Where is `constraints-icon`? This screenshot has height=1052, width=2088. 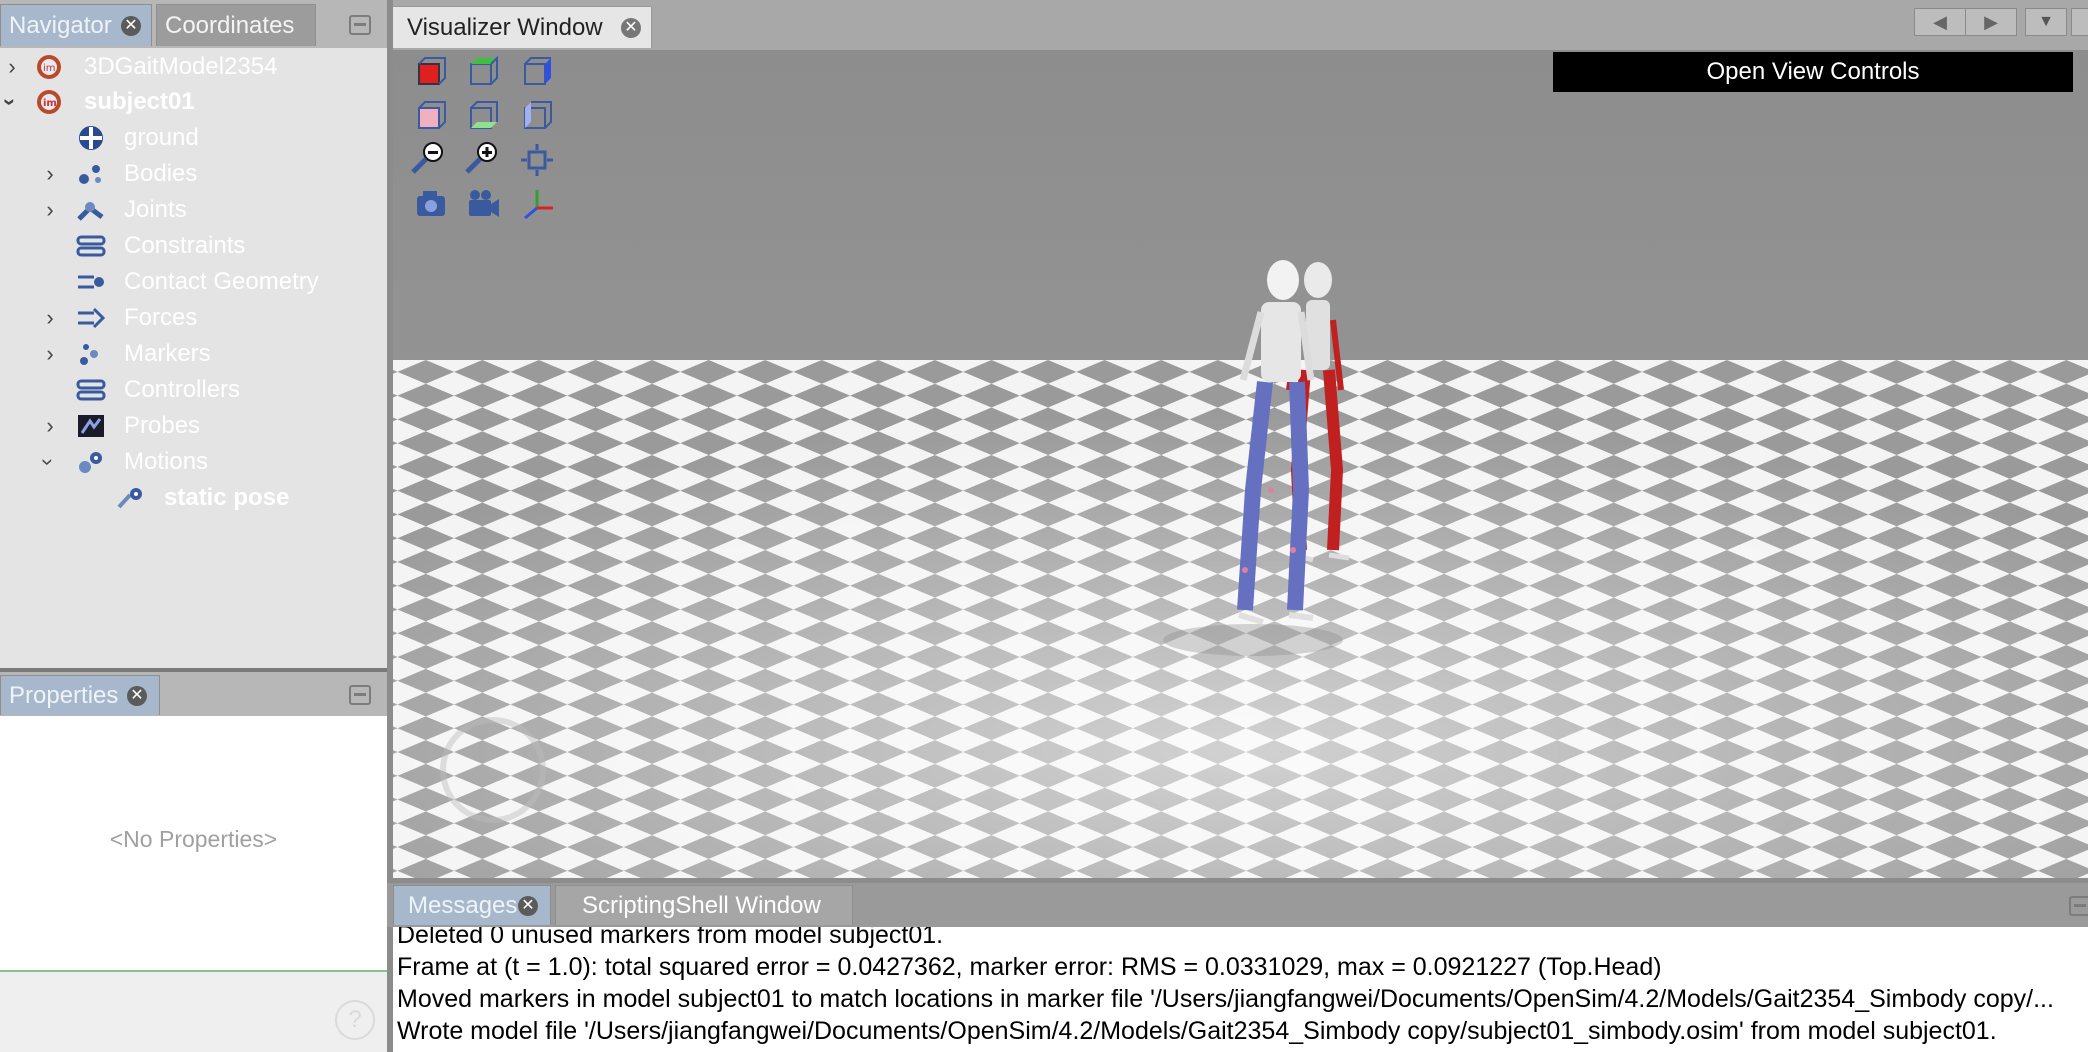 constraints-icon is located at coordinates (91, 246).